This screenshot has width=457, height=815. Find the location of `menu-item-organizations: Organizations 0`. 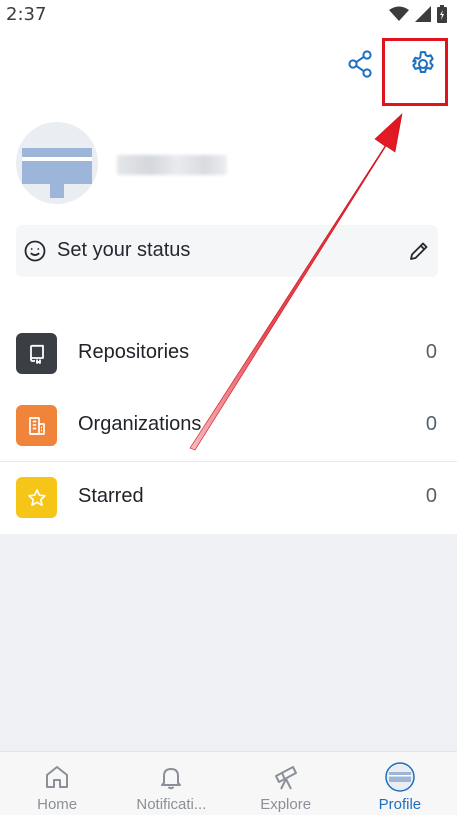

menu-item-organizations: Organizations 0 is located at coordinates (228, 426).